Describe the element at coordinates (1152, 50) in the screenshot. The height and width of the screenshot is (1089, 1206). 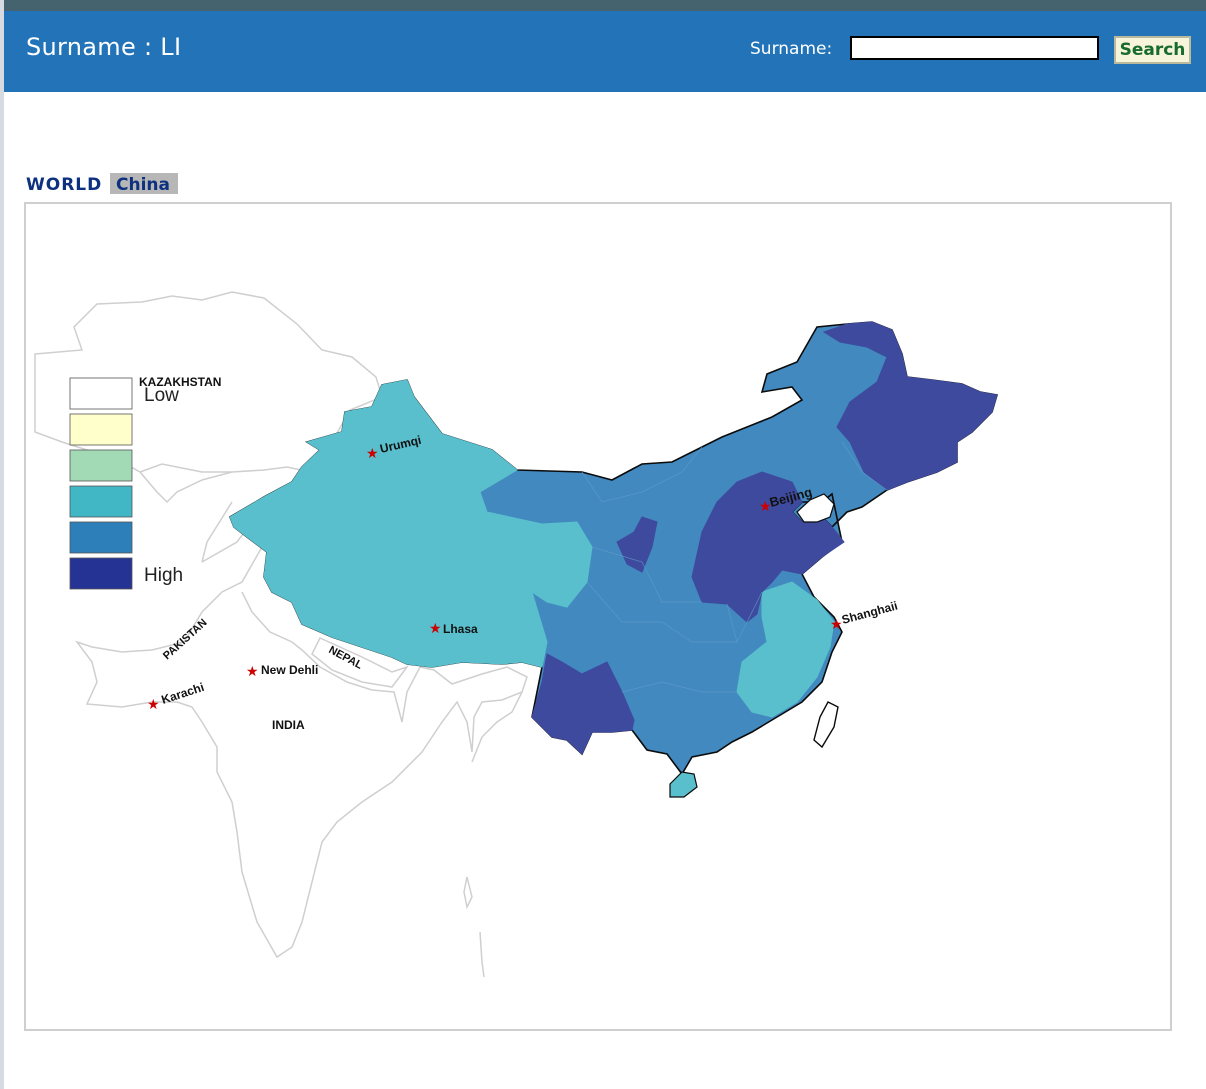
I see `search-button: Search` at that location.